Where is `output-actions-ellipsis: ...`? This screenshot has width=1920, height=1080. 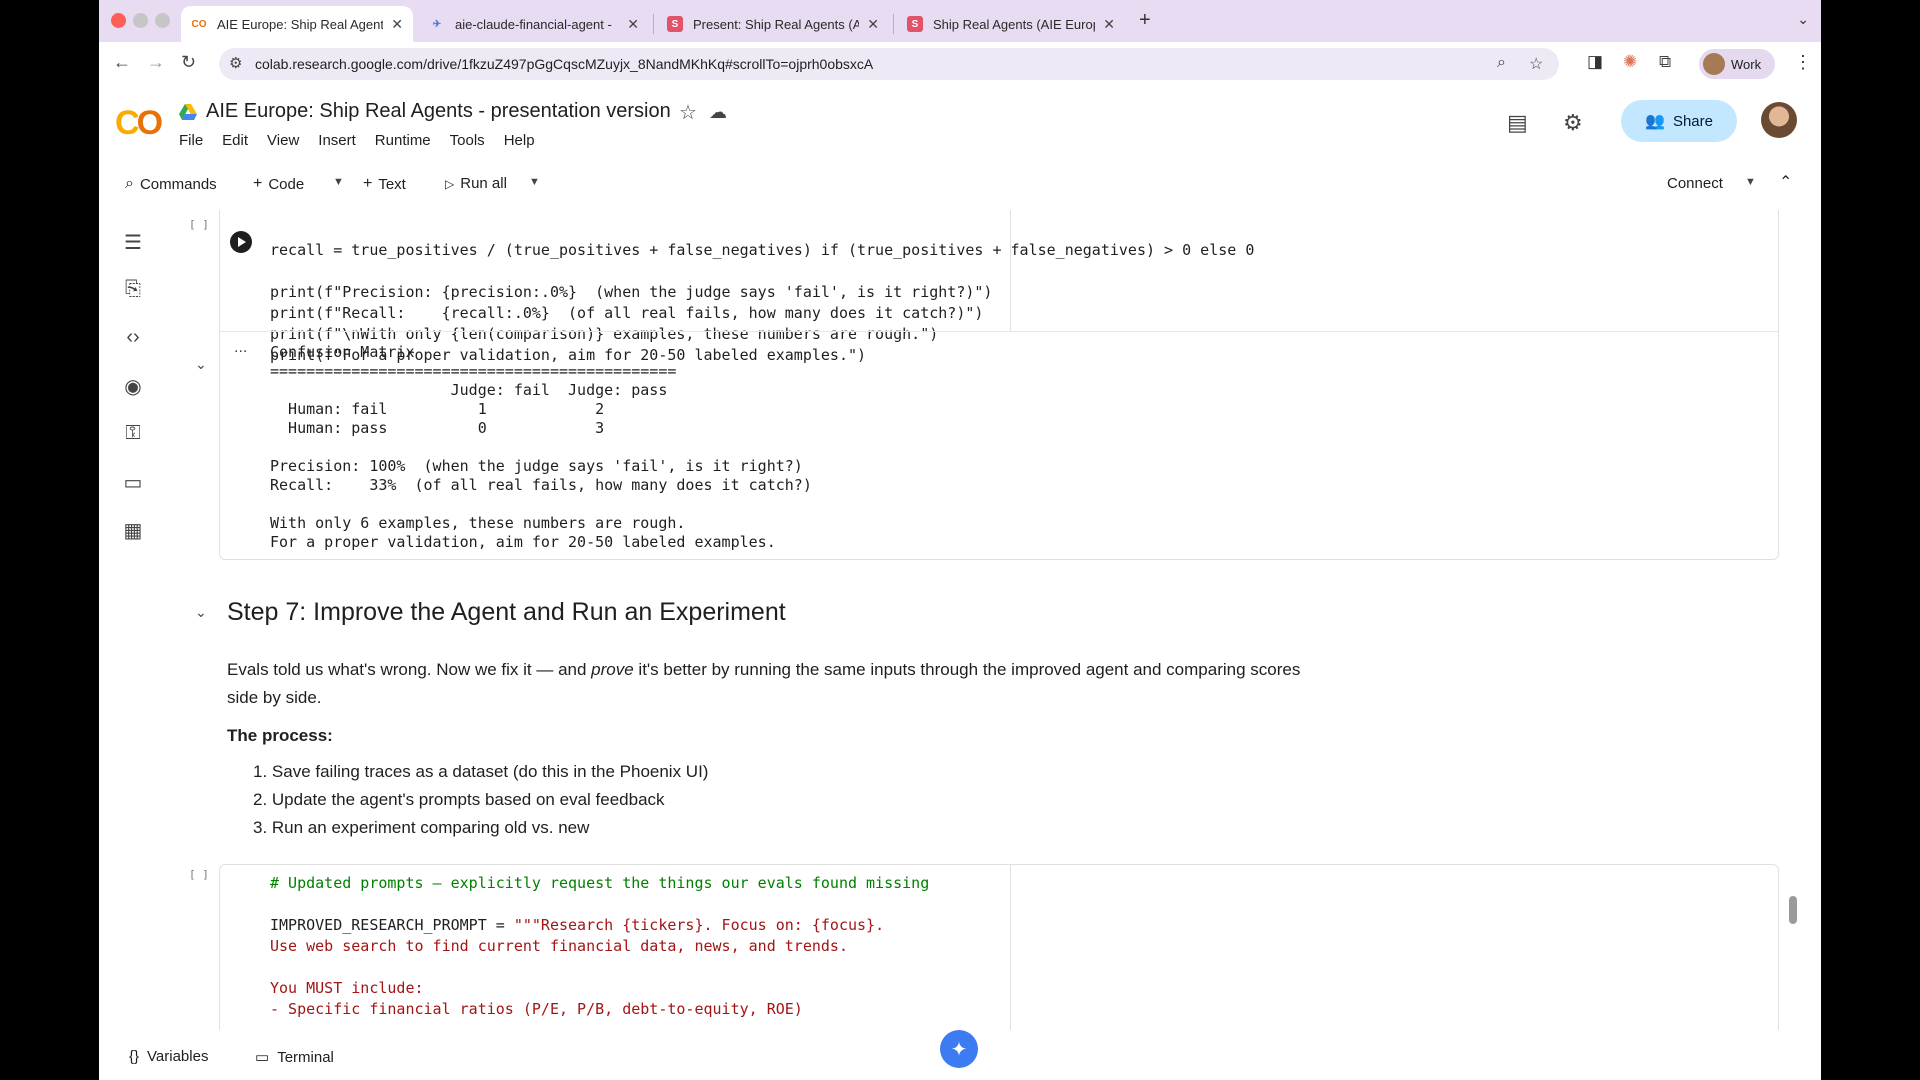 output-actions-ellipsis: ... is located at coordinates (240, 348).